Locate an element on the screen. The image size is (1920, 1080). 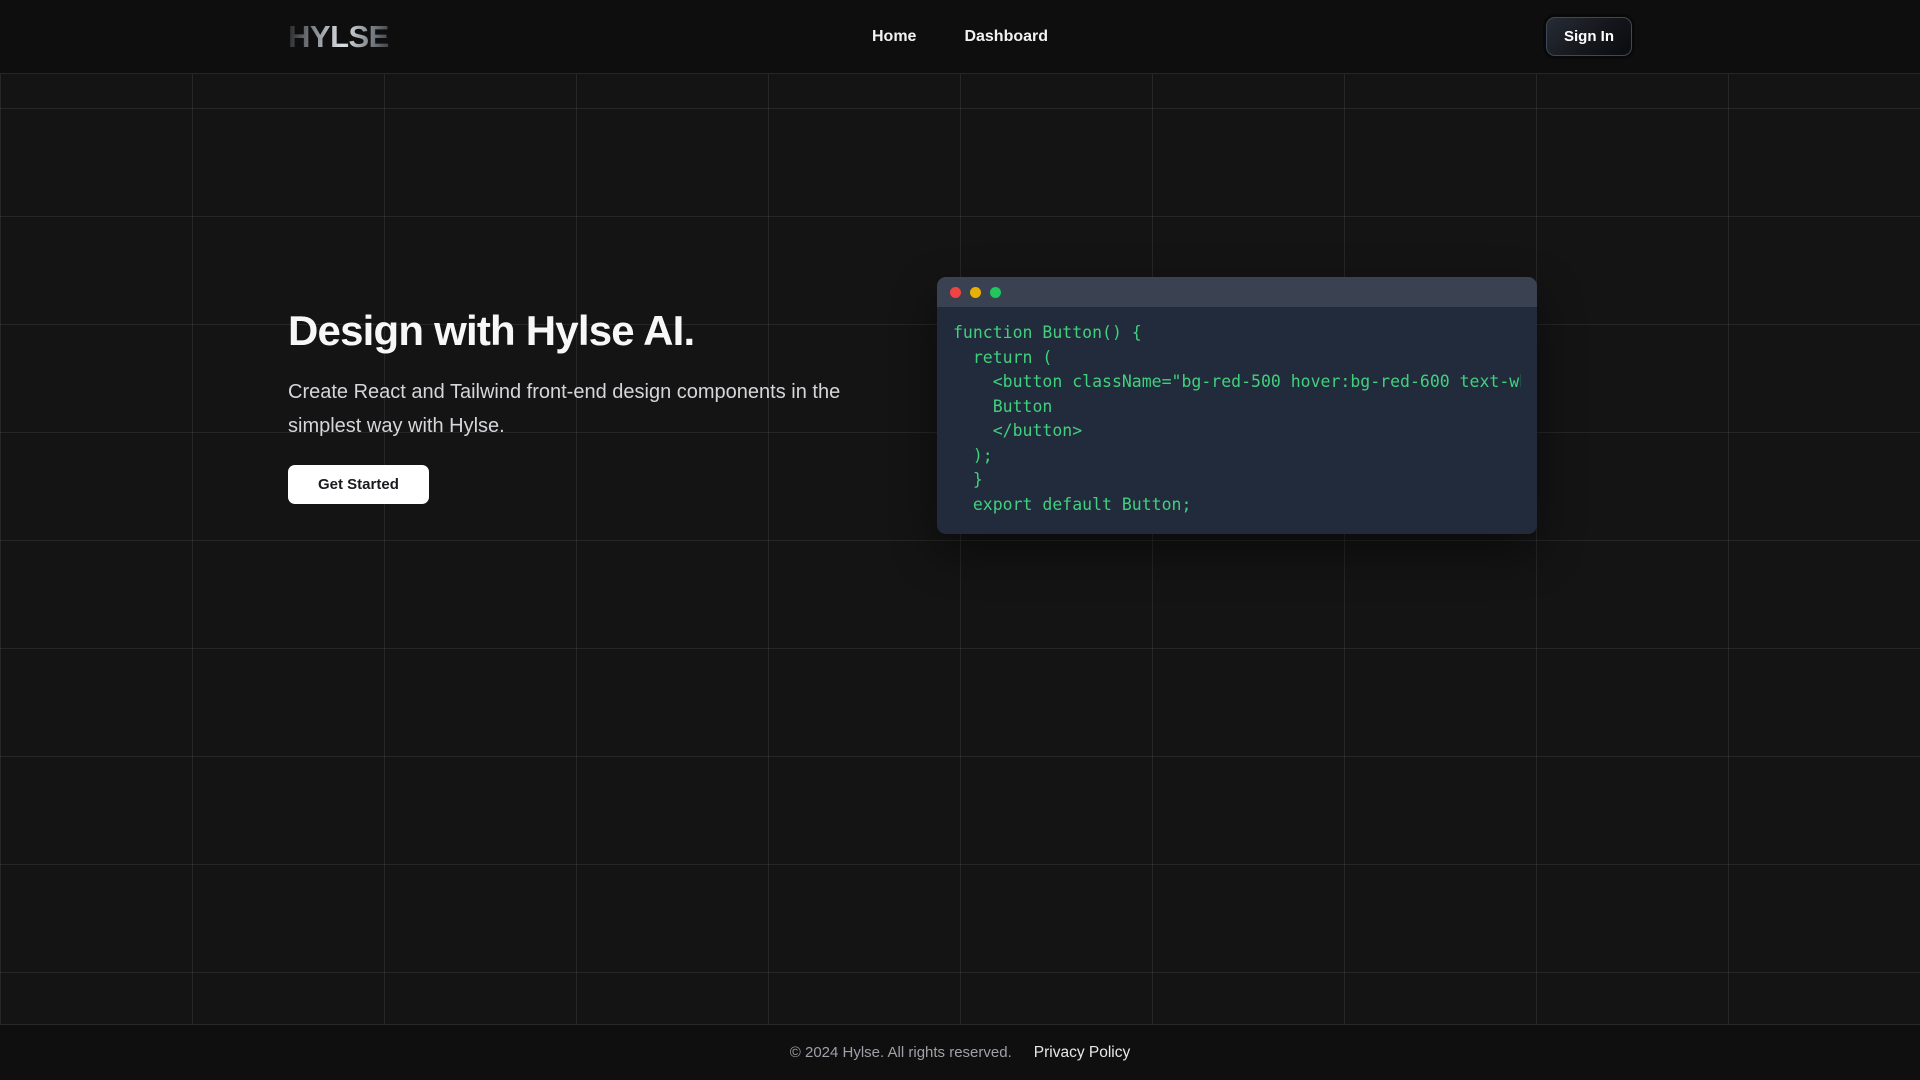
code-line: </button> is located at coordinates (1018, 430).